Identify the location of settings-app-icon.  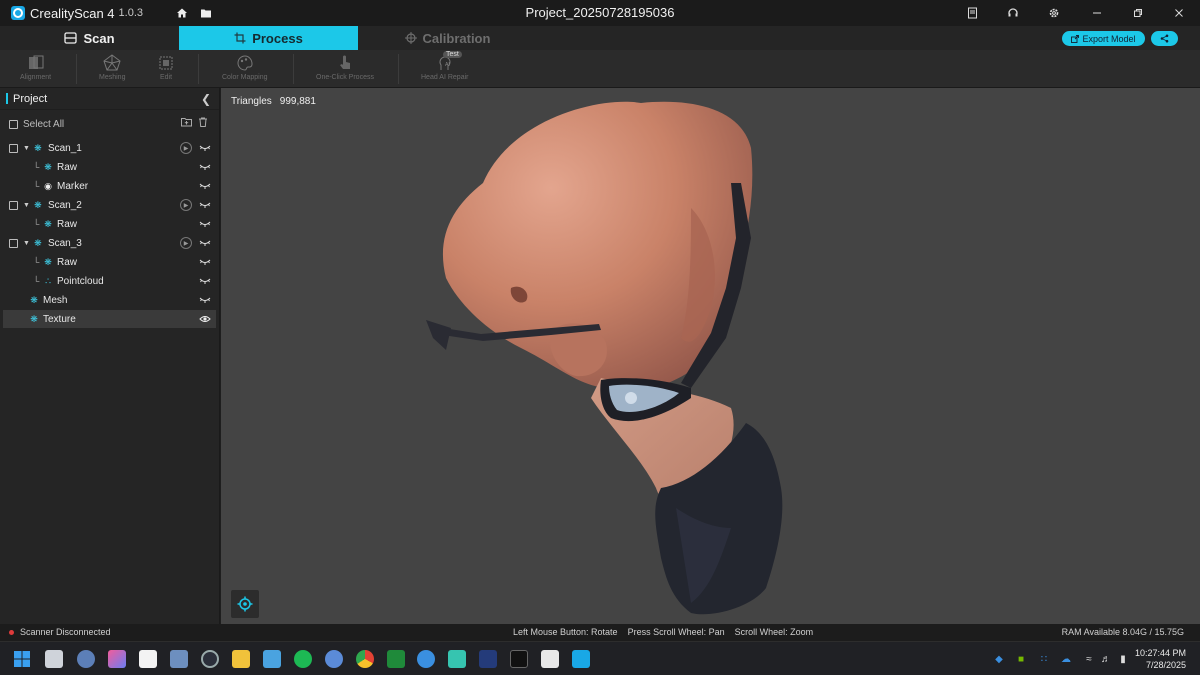
(86, 659).